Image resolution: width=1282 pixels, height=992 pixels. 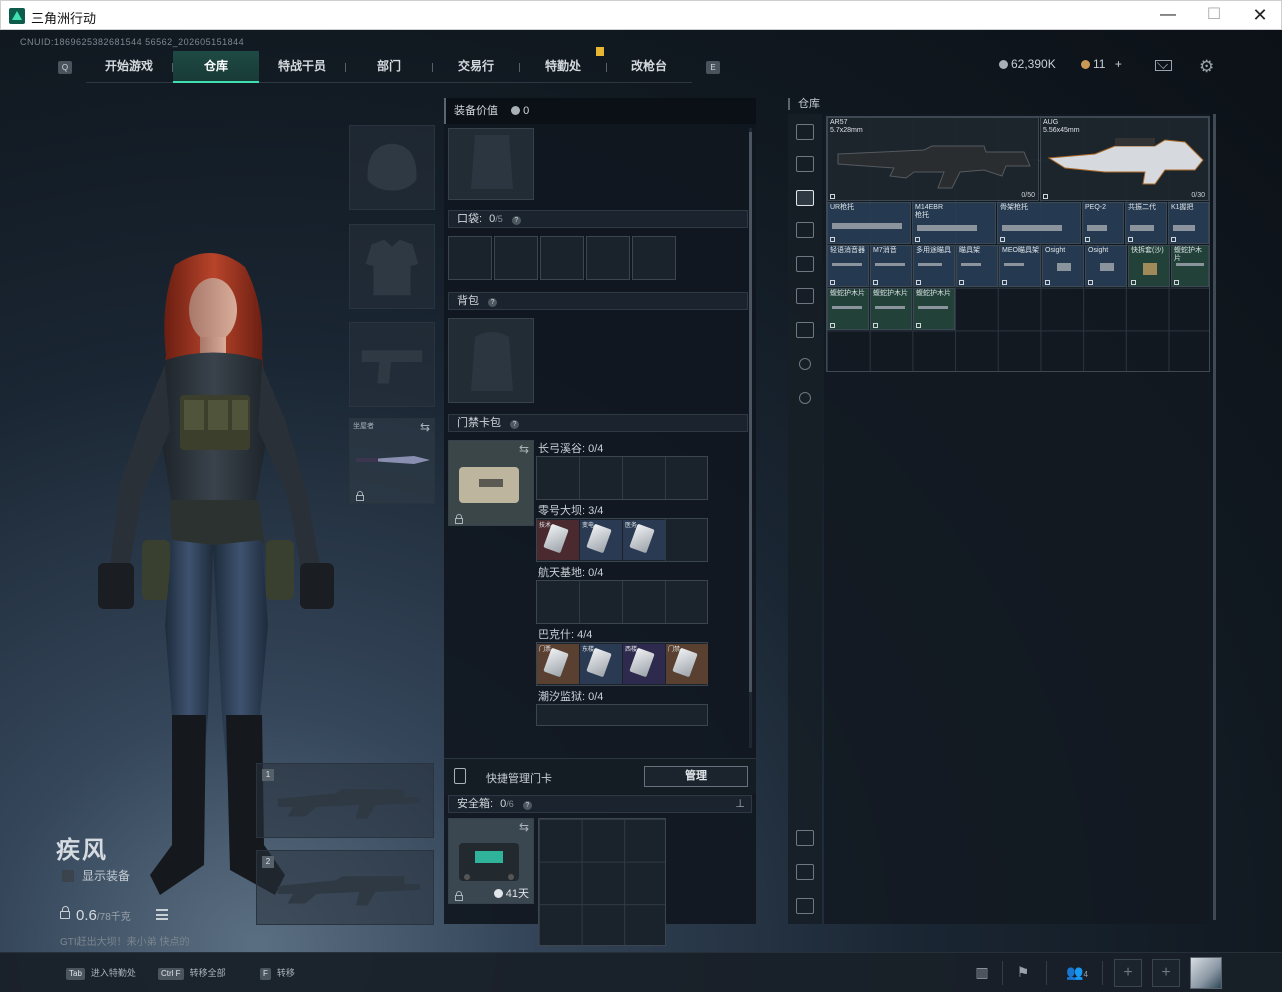 I want to click on keycard-item: 医务, so click(x=644, y=540).